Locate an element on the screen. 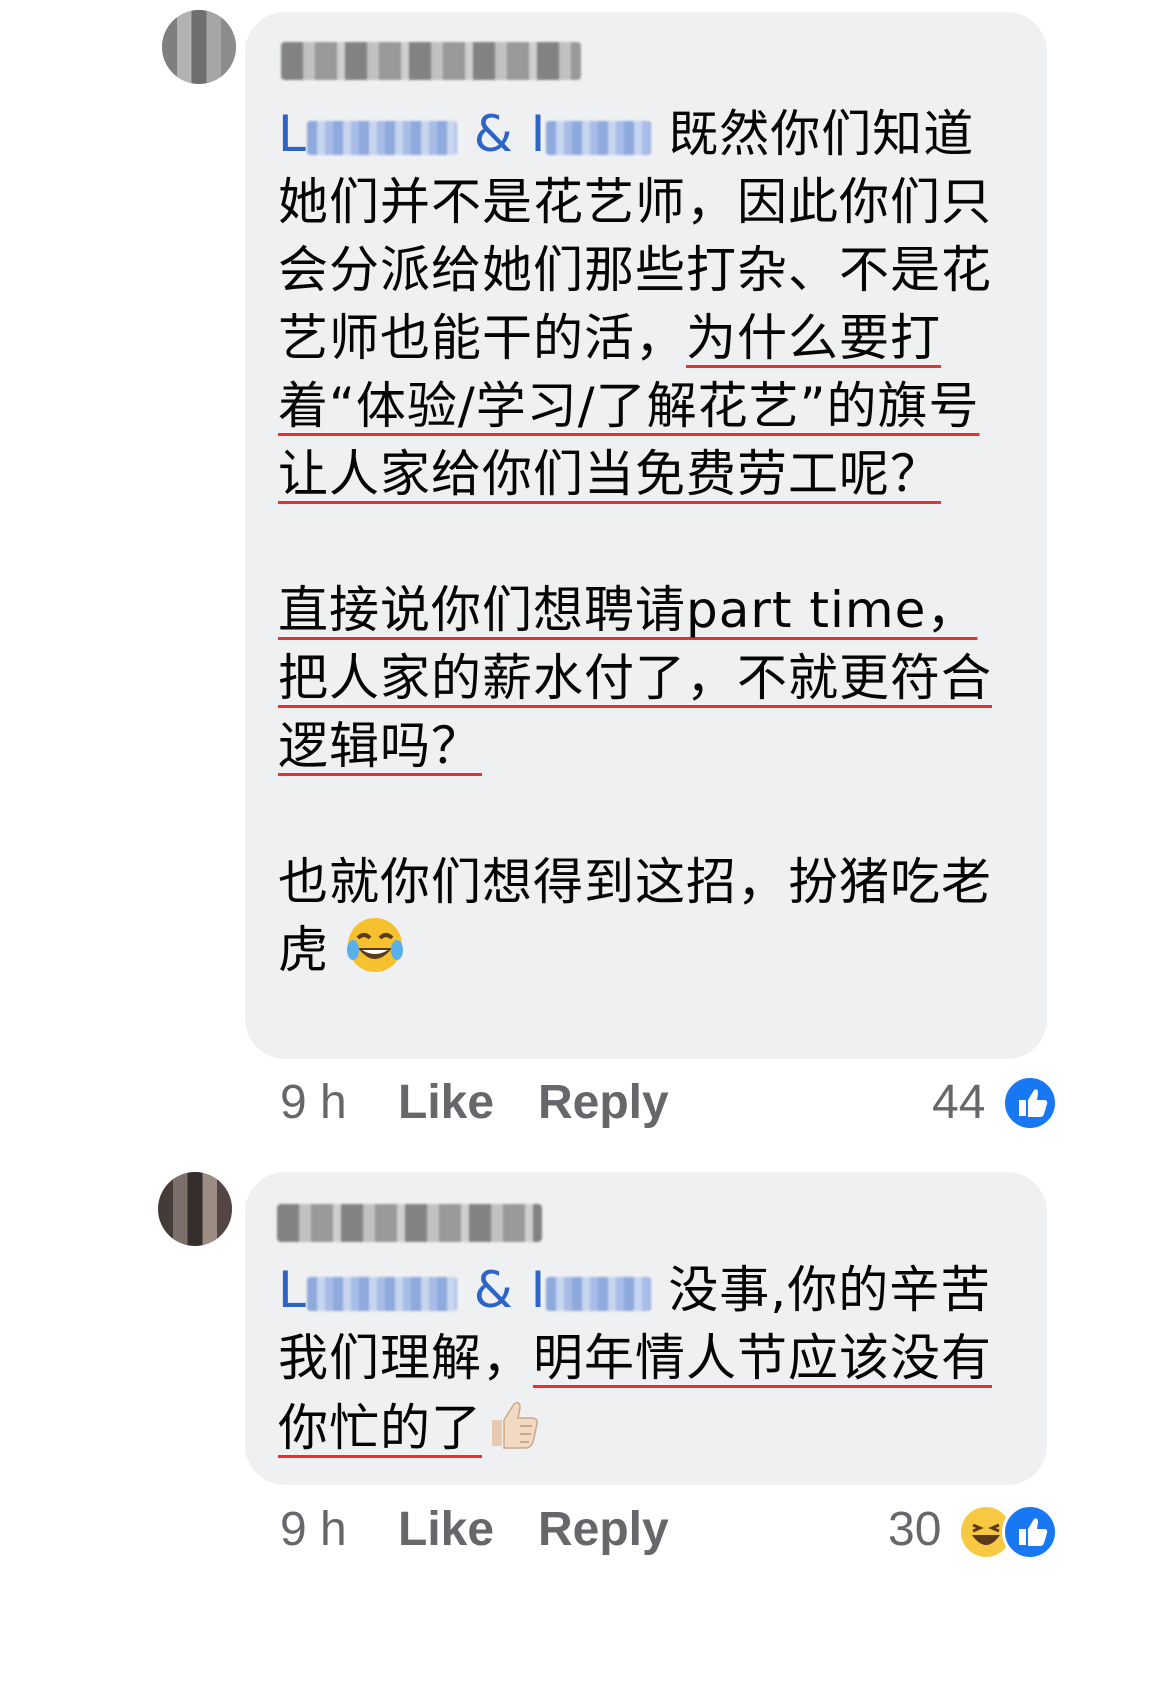 The height and width of the screenshot is (1692, 1170). comment-2-author-name is located at coordinates (409, 1223).